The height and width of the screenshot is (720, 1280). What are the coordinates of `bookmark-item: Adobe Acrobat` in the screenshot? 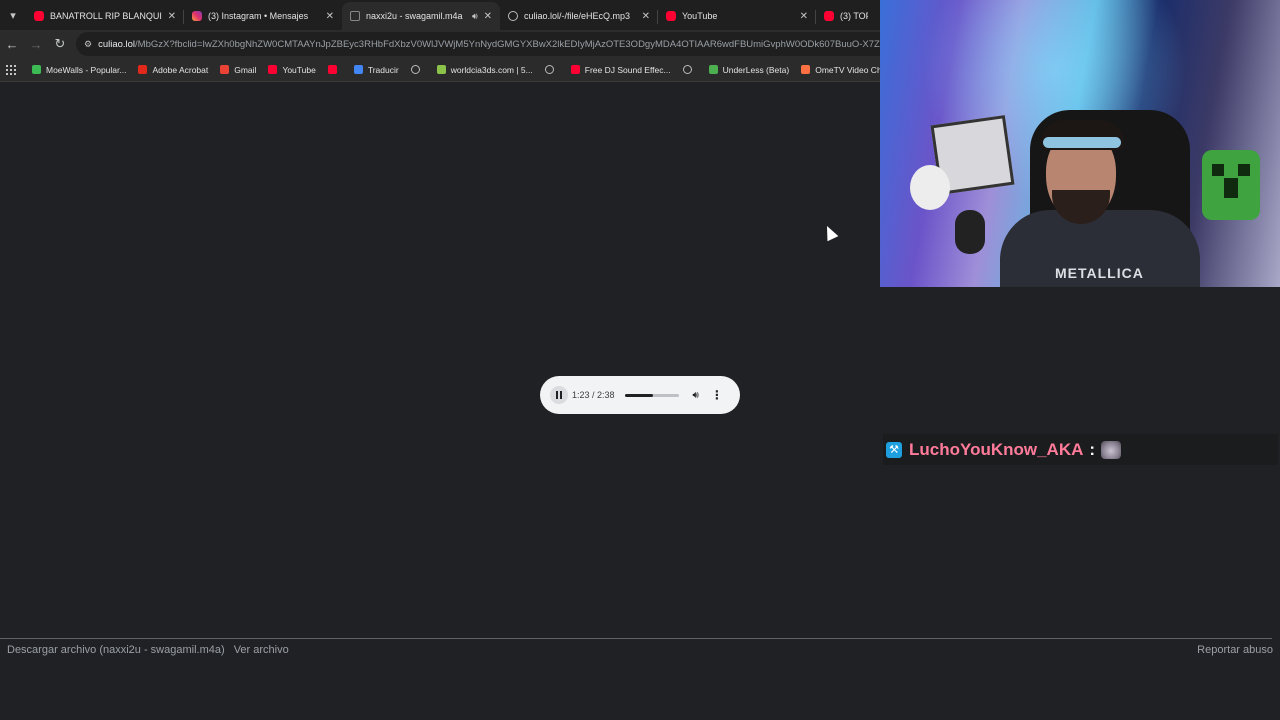 It's located at (173, 70).